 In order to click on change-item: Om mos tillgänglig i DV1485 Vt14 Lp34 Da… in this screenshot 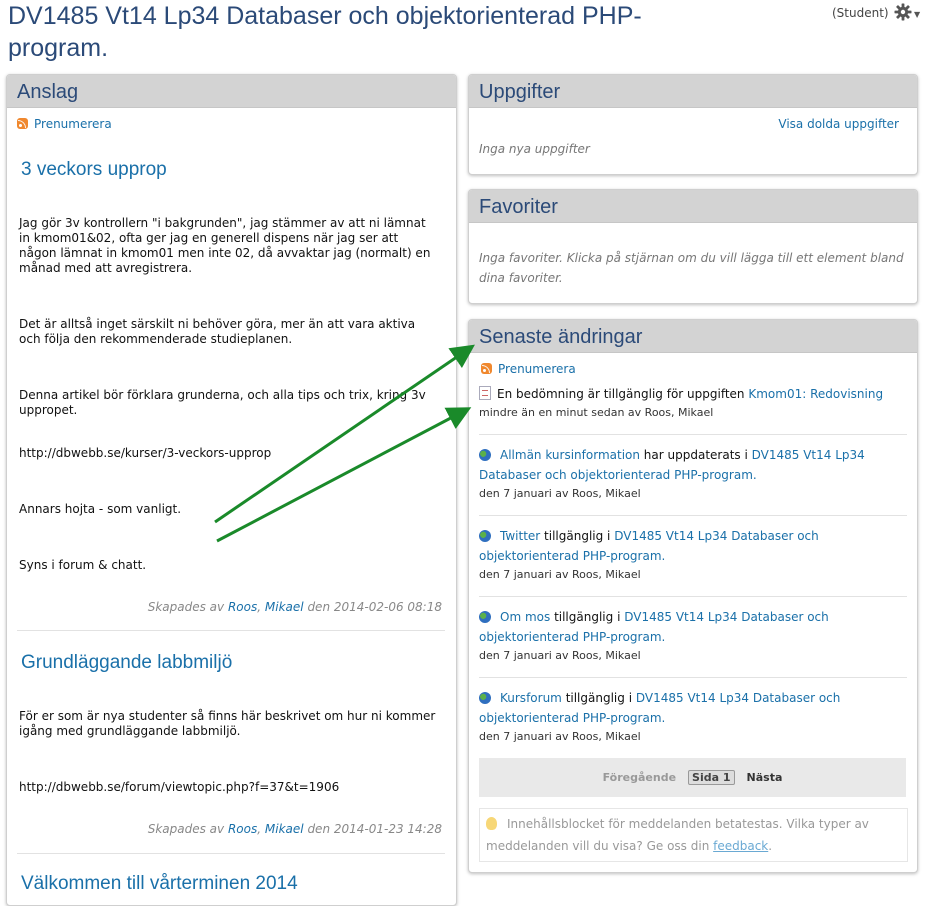, I will do `click(693, 635)`.